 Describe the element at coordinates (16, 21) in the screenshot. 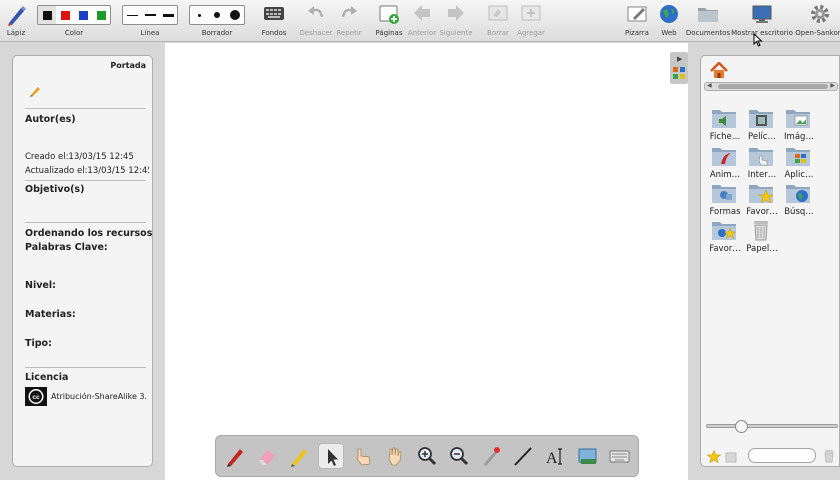

I see `pen-tool-button: Lápiz` at that location.